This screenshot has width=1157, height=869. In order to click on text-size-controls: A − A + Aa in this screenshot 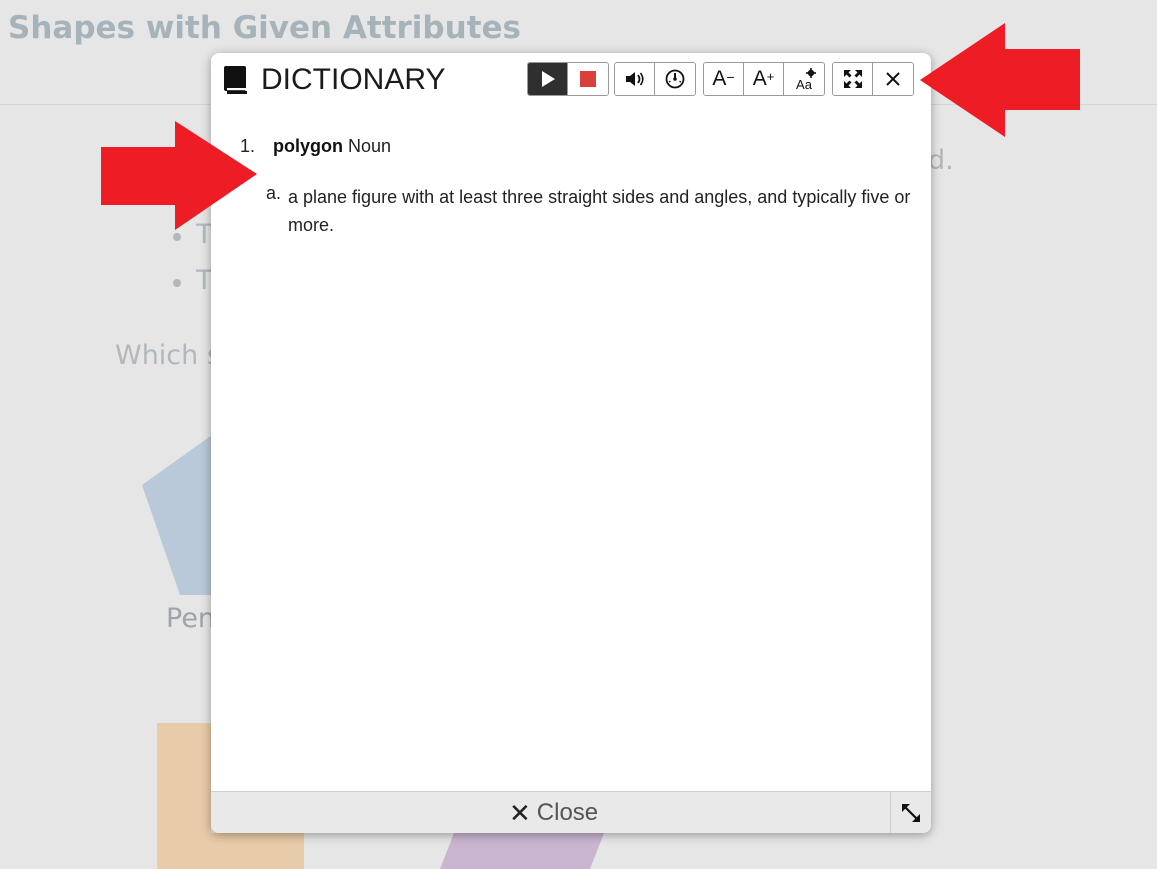, I will do `click(764, 79)`.